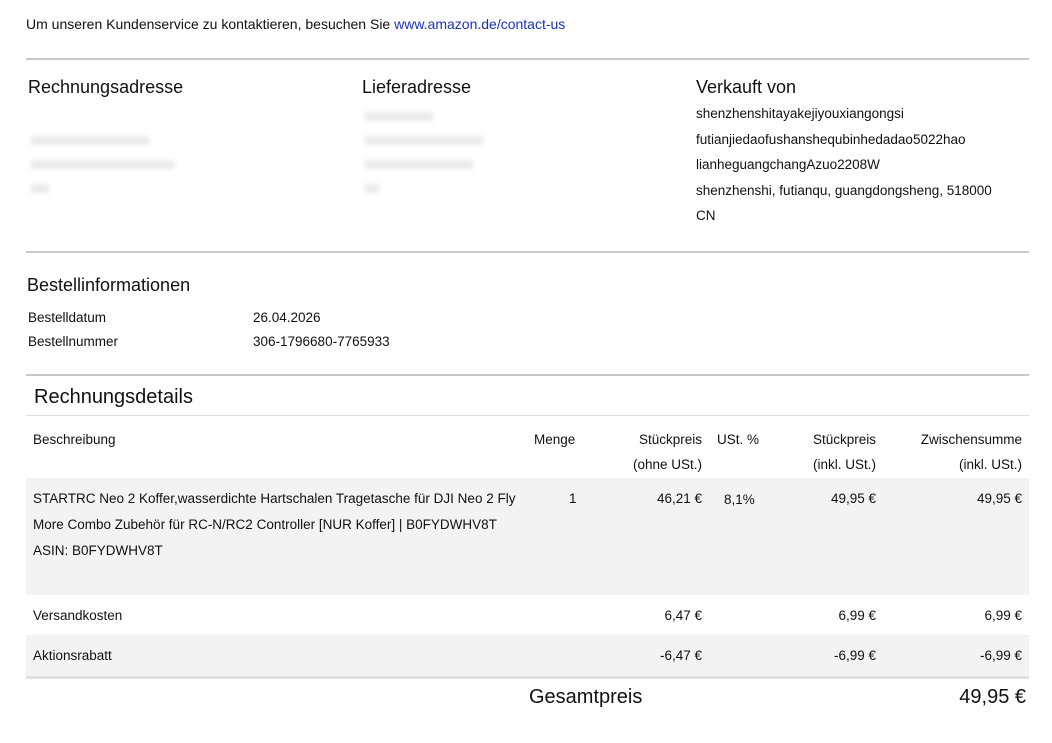 The image size is (1052, 743). What do you see at coordinates (826, 452) in the screenshot?
I see `header-unit-price-gross: Stückpreis (inkl. USt.)` at bounding box center [826, 452].